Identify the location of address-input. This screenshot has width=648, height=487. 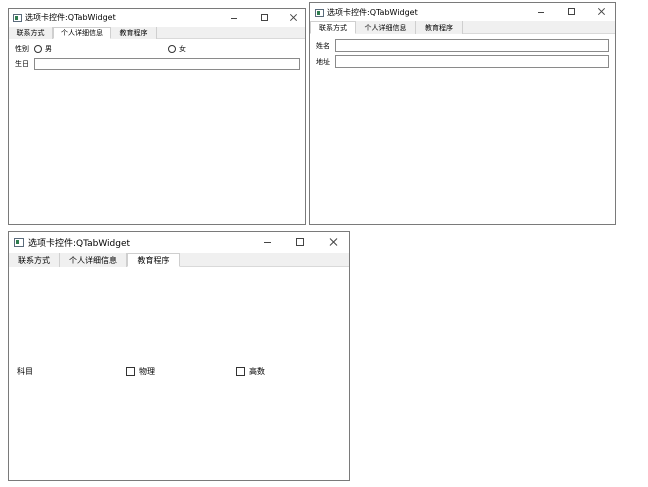
(472, 61).